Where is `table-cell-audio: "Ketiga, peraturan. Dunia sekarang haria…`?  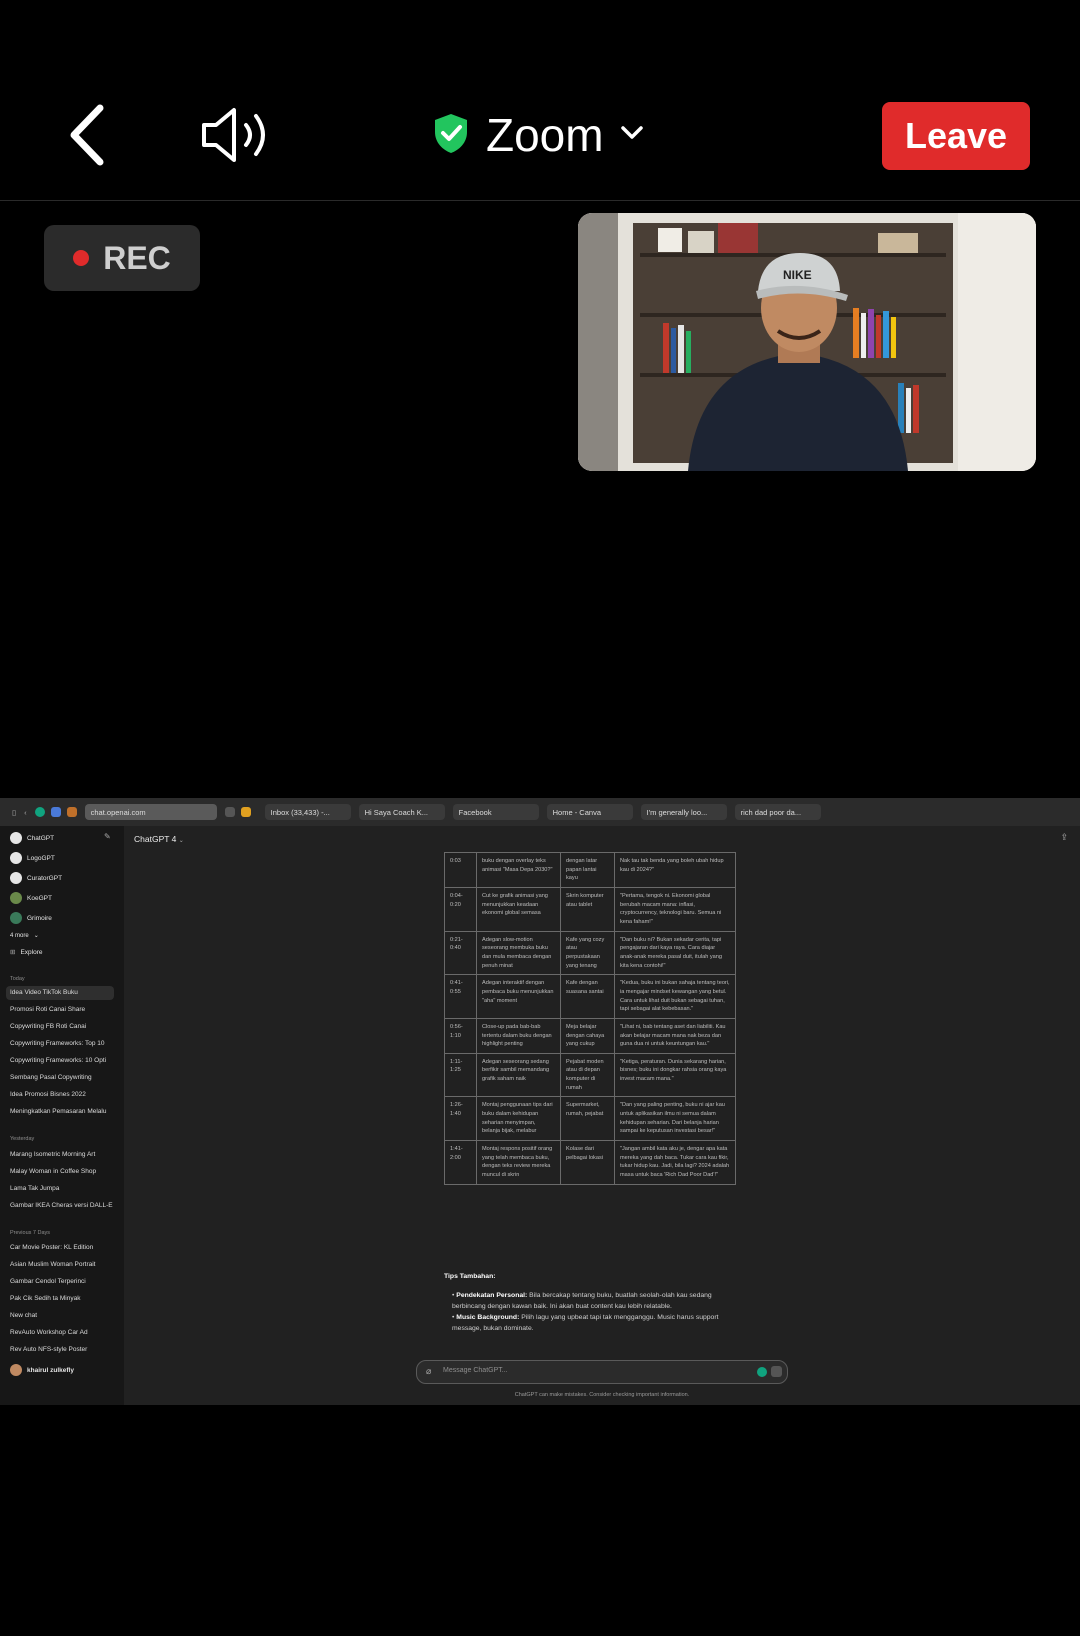
table-cell-audio: "Ketiga, peraturan. Dunia sekarang haria… is located at coordinates (675, 1075).